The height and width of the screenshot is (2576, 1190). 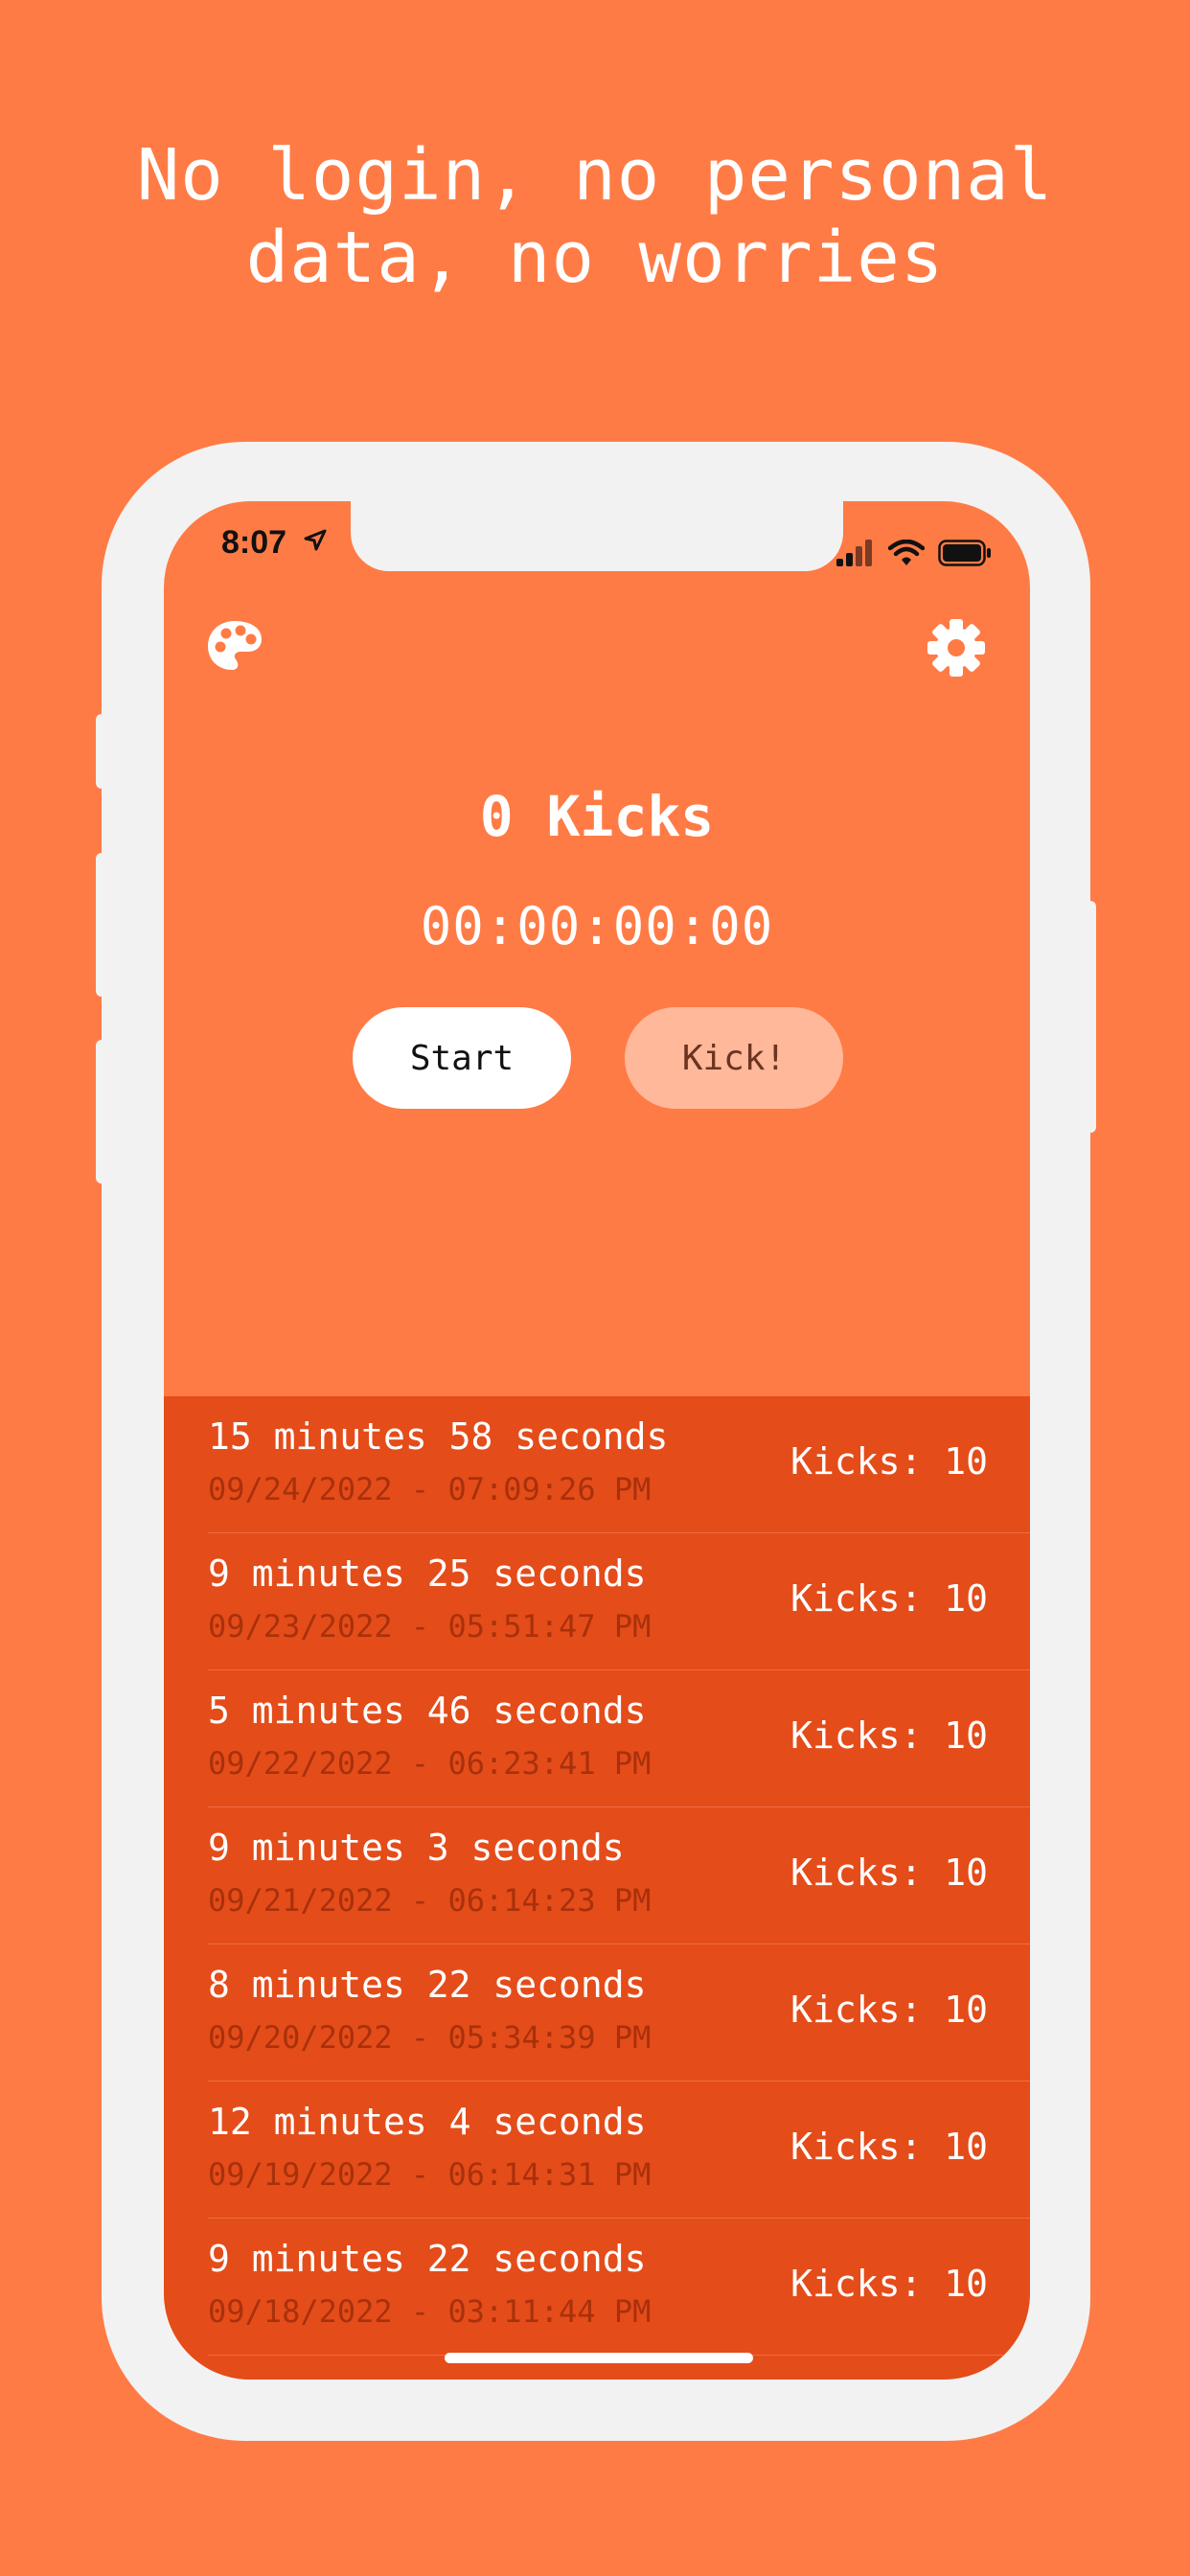 I want to click on session-datetime: 09/24/2022 - 07:09:26 PM, so click(x=430, y=1489).